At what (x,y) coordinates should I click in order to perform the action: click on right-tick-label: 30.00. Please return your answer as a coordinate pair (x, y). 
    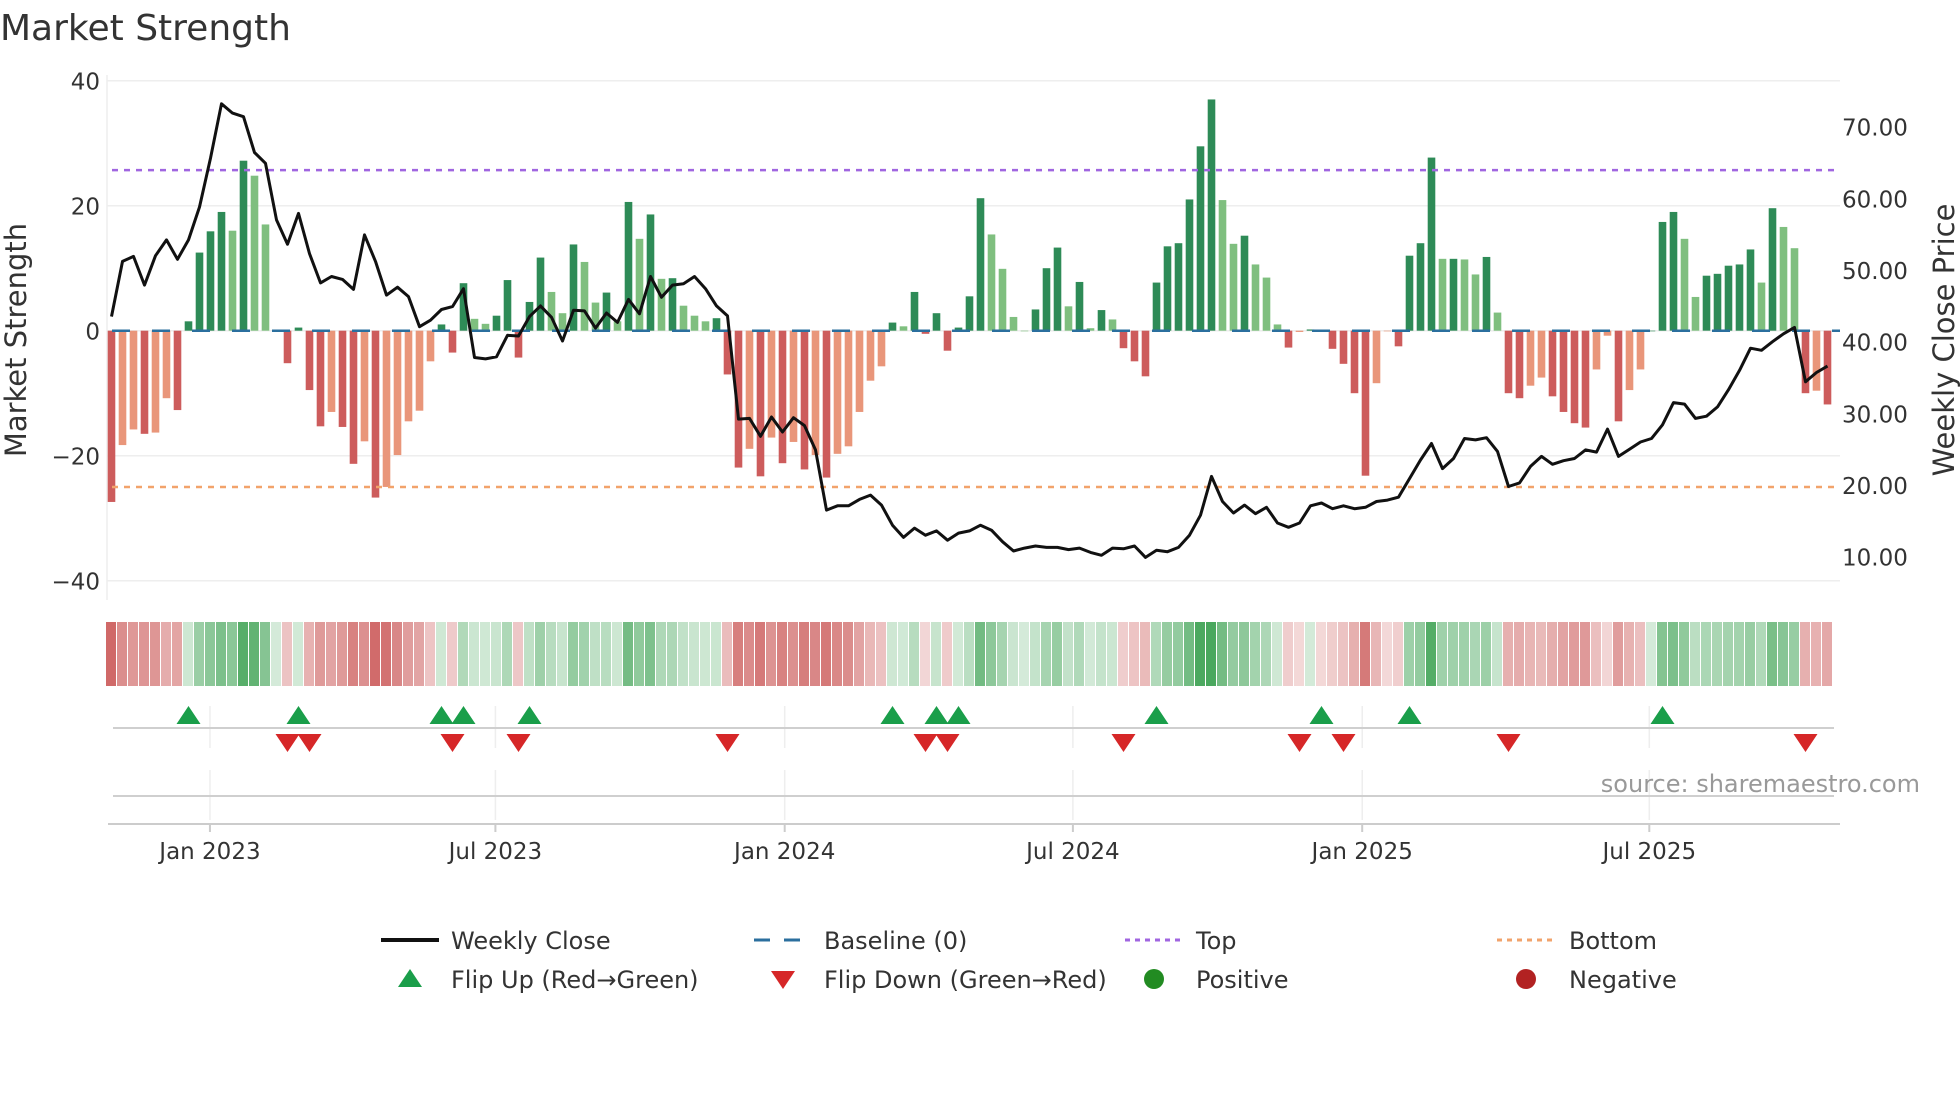
    Looking at the image, I should click on (1875, 415).